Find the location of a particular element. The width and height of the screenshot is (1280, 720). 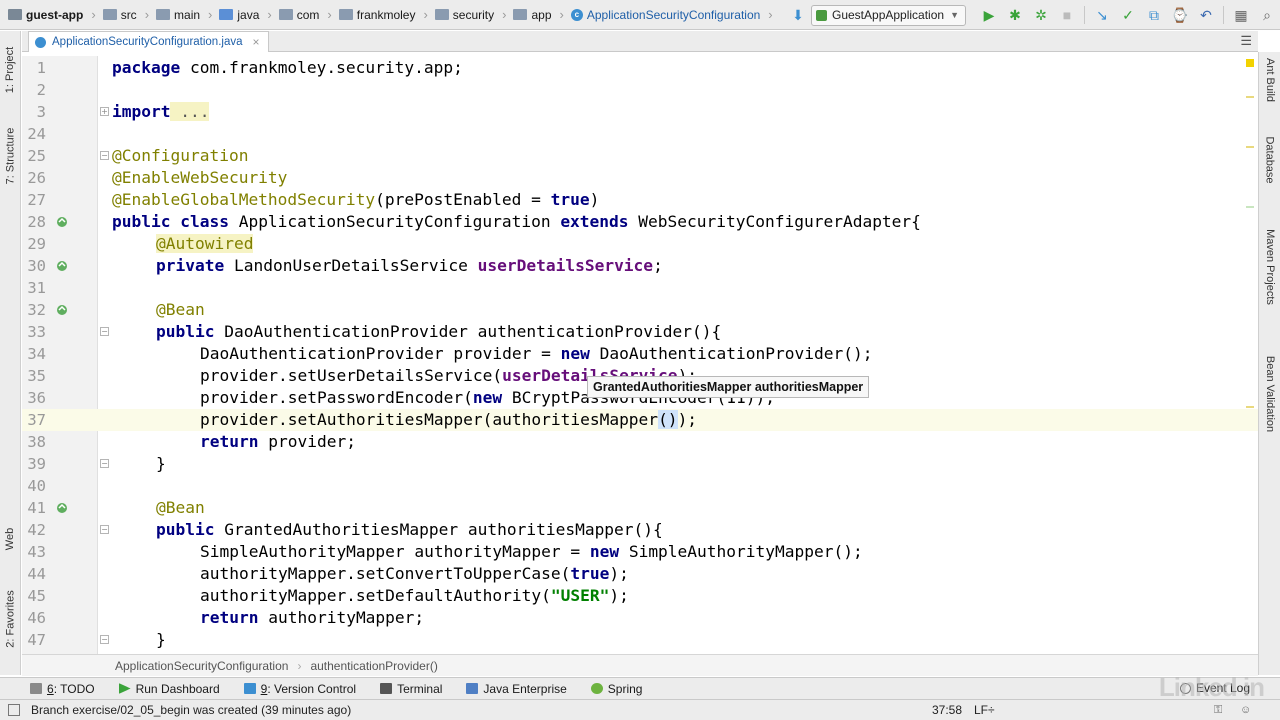

coverage-icon: ✲ is located at coordinates (1041, 15).